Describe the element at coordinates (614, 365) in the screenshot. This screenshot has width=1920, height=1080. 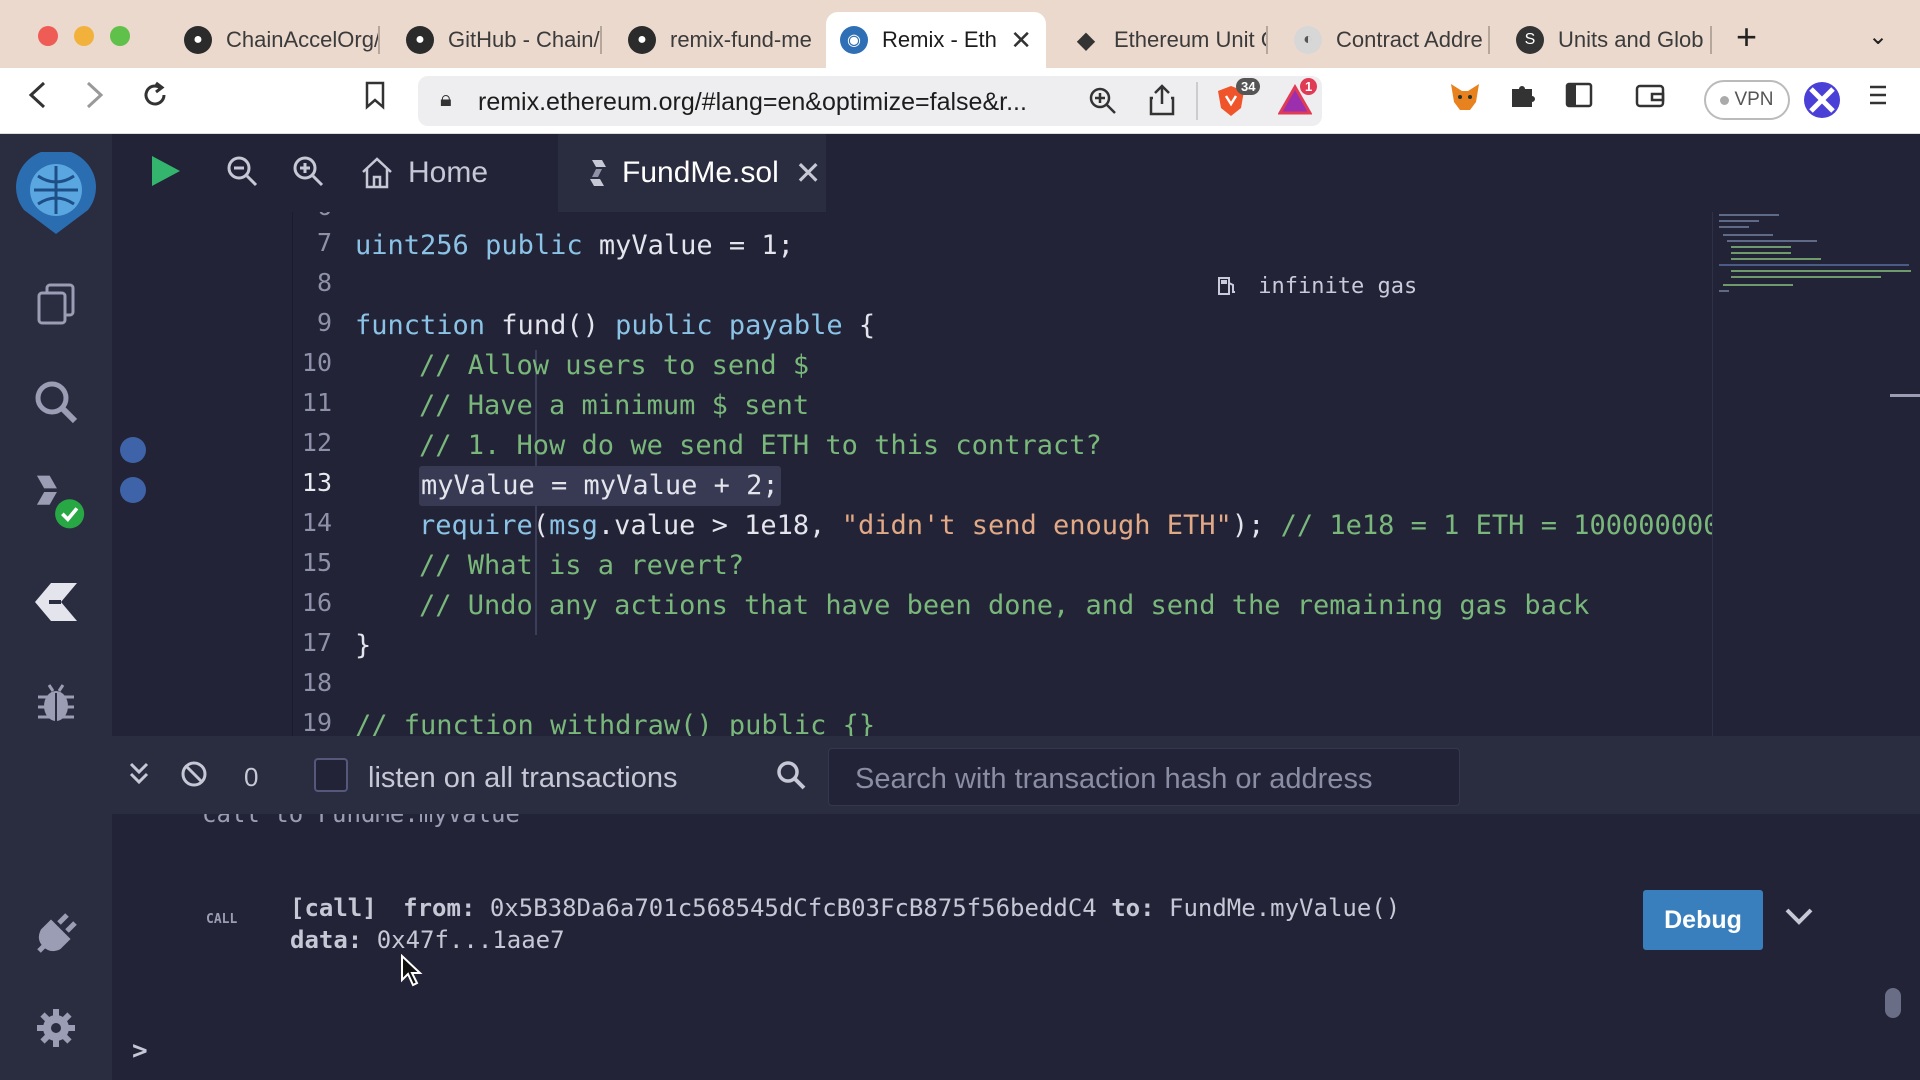
I see `code-line-10: // Allow users to send $` at that location.